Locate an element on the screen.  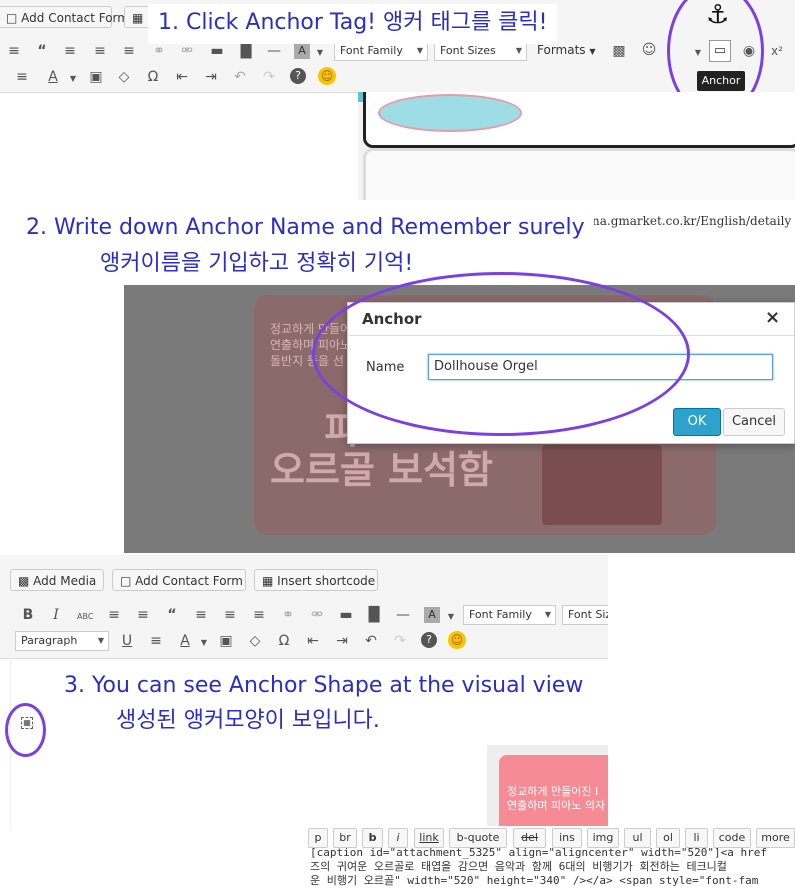
bold-icon: B is located at coordinates (28, 615).